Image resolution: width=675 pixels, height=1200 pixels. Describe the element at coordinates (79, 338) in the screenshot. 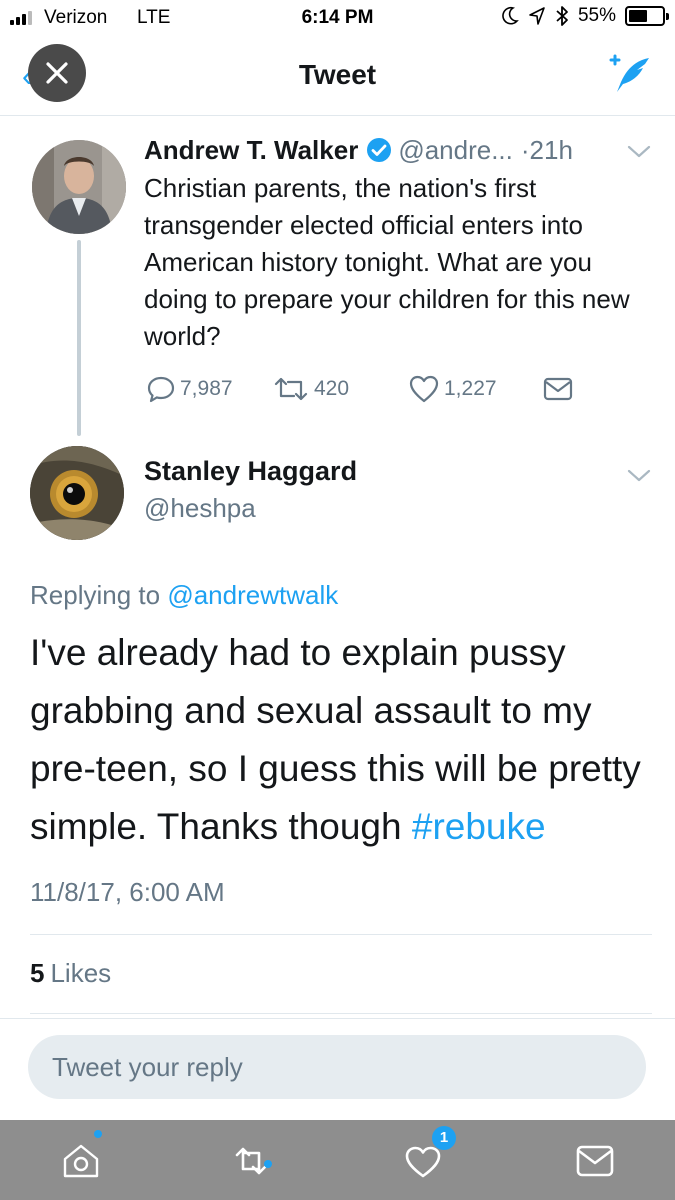

I see `thread-connector-line` at that location.